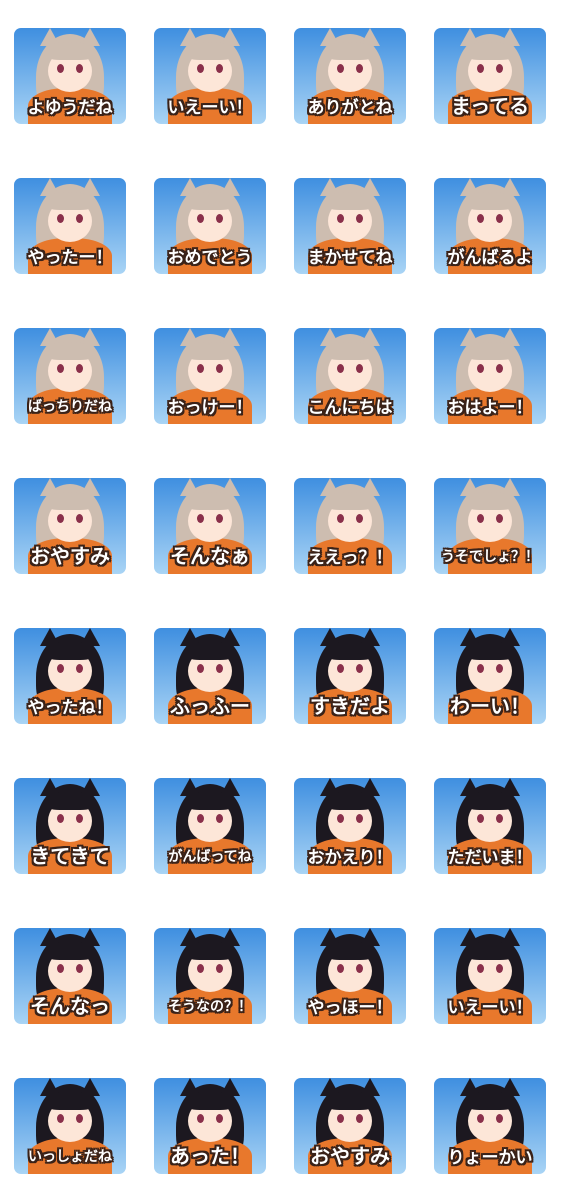 The height and width of the screenshot is (1200, 562). Describe the element at coordinates (210, 408) in the screenshot. I see `sticker-caption: おっけー！` at that location.